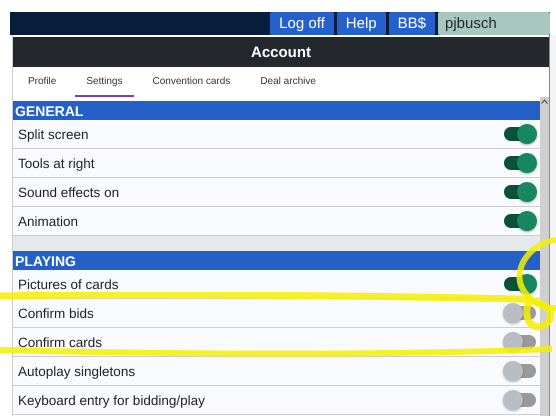 This screenshot has width=556, height=416. I want to click on setting-label: Split screen, so click(53, 134).